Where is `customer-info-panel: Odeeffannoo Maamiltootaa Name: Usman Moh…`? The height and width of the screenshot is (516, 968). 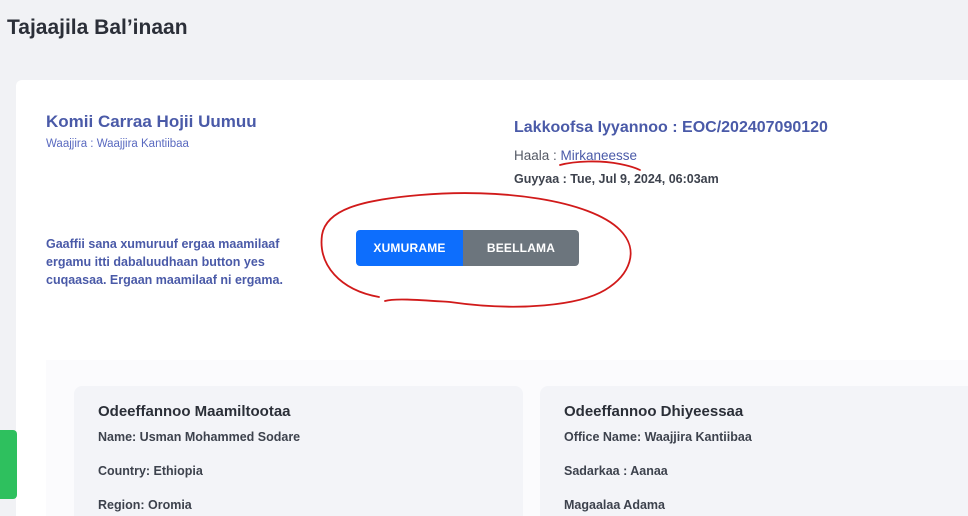 customer-info-panel: Odeeffannoo Maamiltootaa Name: Usman Moh… is located at coordinates (298, 451).